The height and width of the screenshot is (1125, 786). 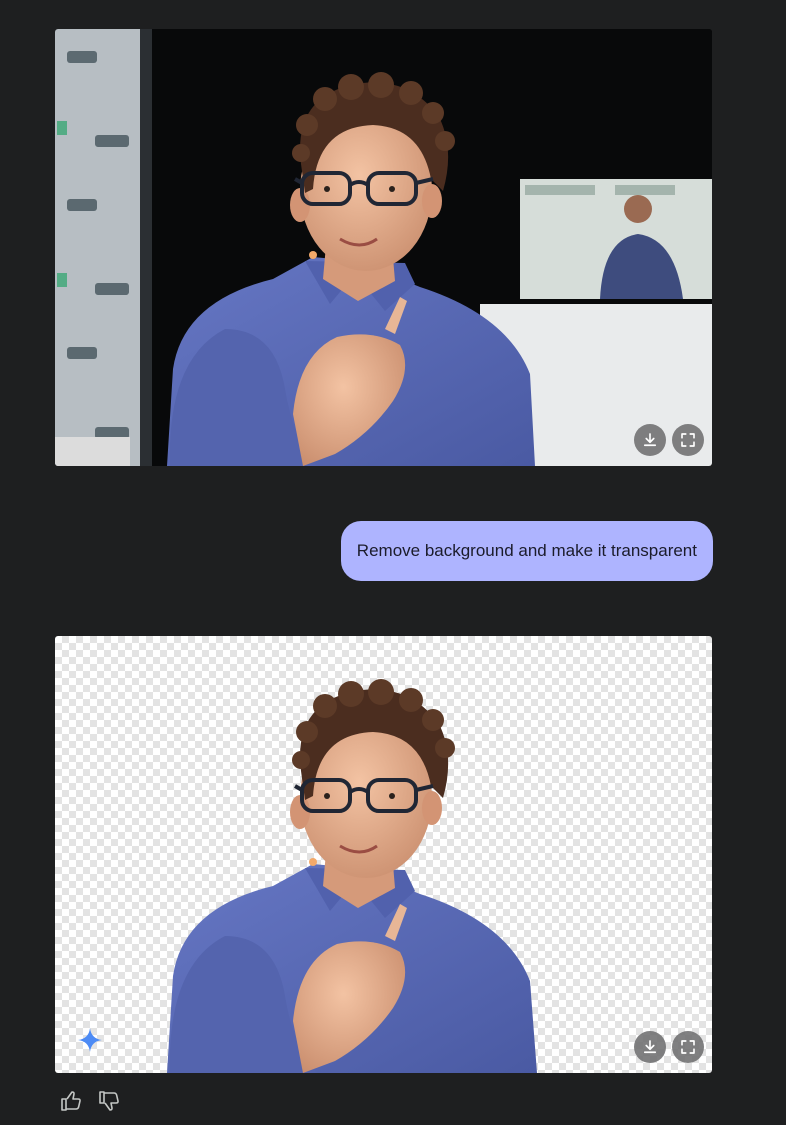 I want to click on thumbs-up-button, so click(x=71, y=1101).